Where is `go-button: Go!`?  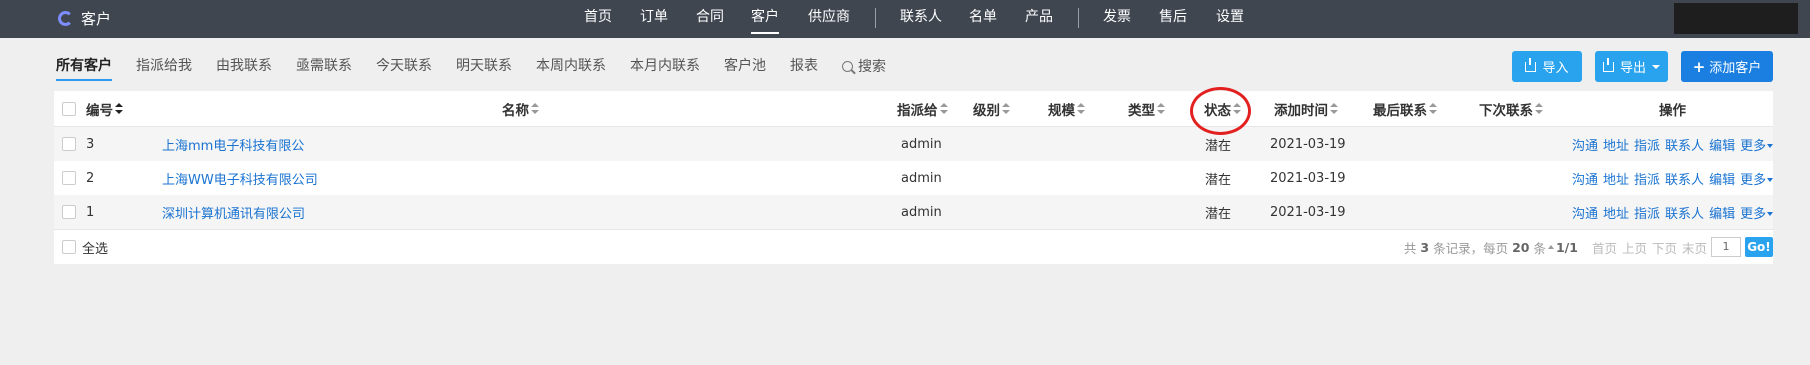 go-button: Go! is located at coordinates (1759, 247).